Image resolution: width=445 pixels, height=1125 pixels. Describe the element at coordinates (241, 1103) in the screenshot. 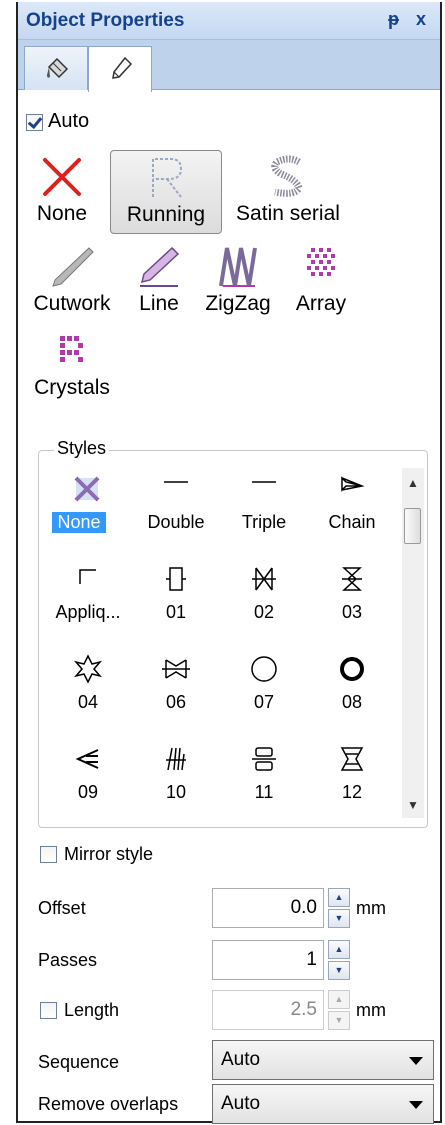

I see `remove-overlaps-value: Auto` at that location.